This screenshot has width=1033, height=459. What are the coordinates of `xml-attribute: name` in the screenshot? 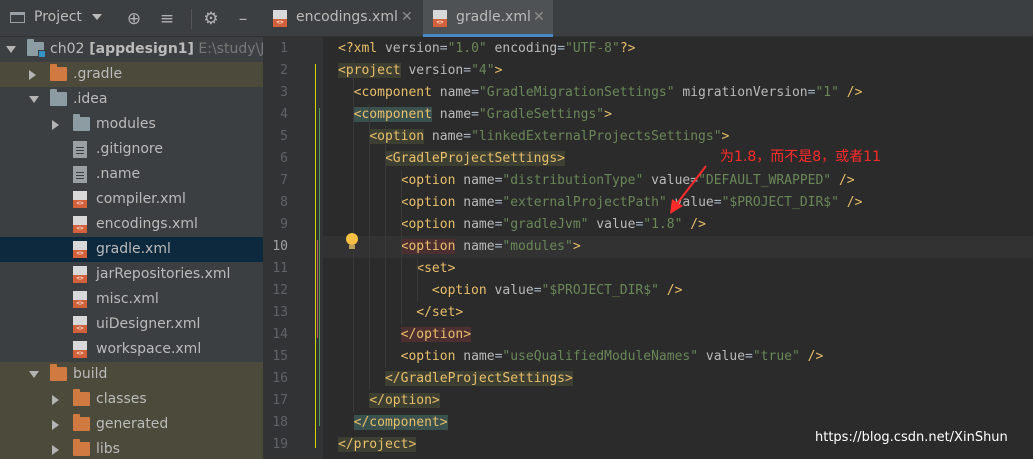 It's located at (475, 356).